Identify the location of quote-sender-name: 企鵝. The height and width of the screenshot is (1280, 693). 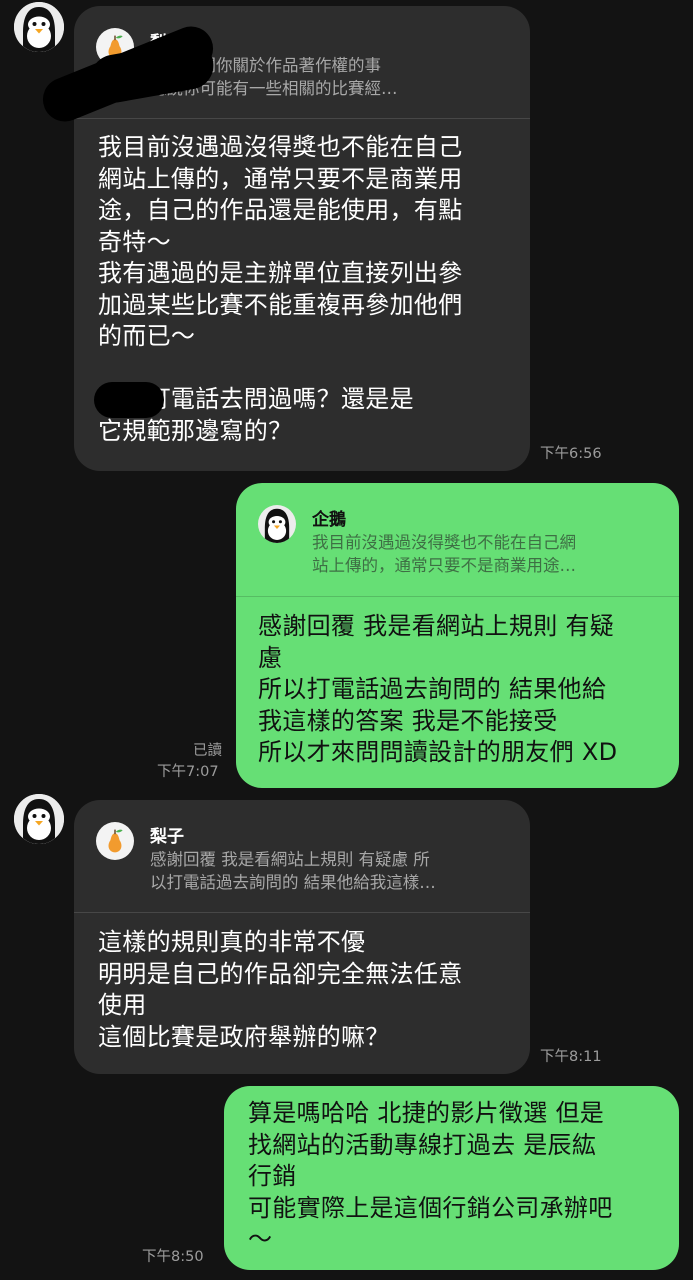
(329, 520).